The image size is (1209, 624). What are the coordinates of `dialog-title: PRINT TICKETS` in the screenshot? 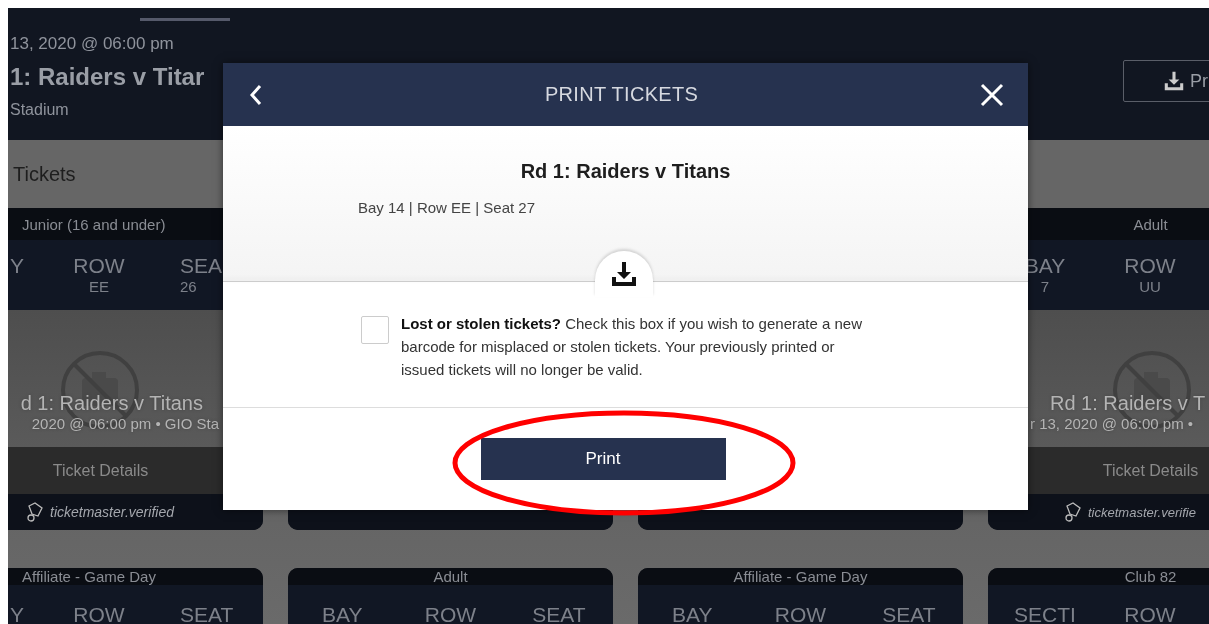 It's located at (621, 94).